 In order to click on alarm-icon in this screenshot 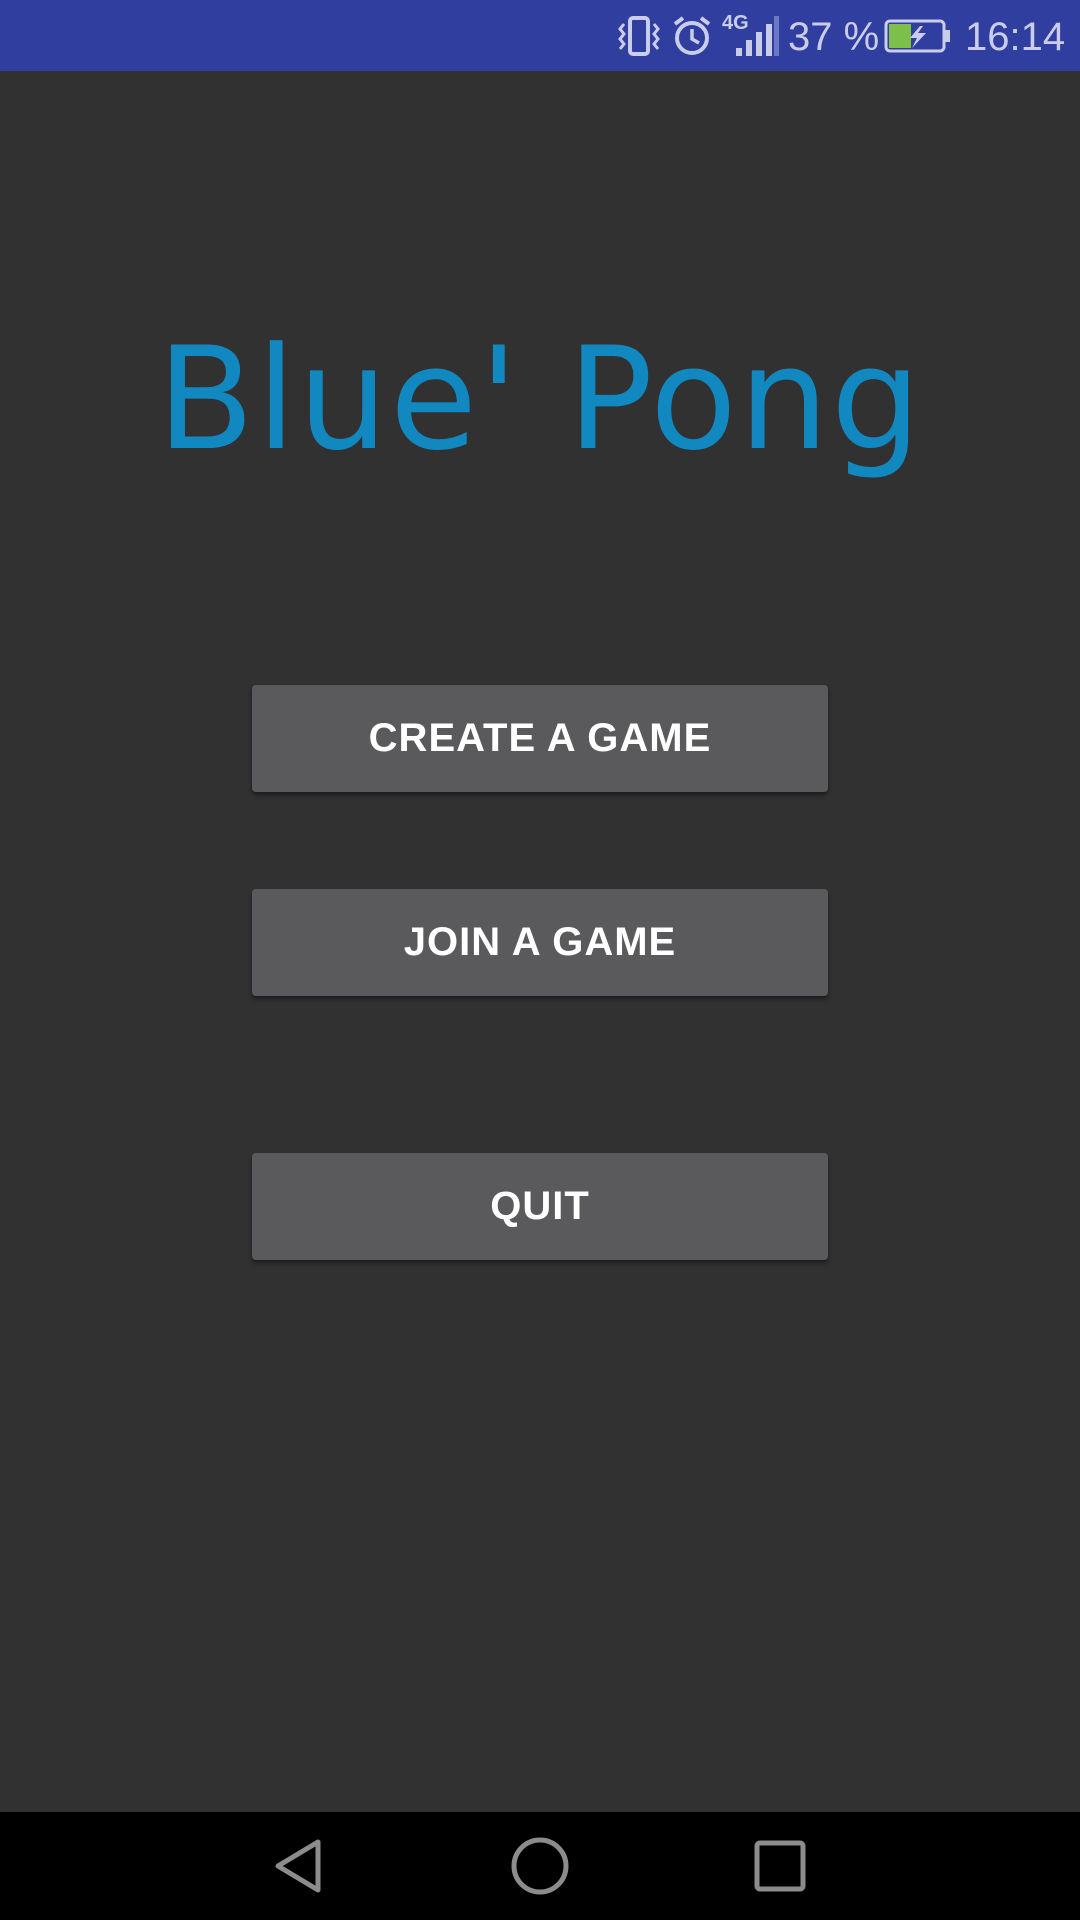, I will do `click(692, 35)`.